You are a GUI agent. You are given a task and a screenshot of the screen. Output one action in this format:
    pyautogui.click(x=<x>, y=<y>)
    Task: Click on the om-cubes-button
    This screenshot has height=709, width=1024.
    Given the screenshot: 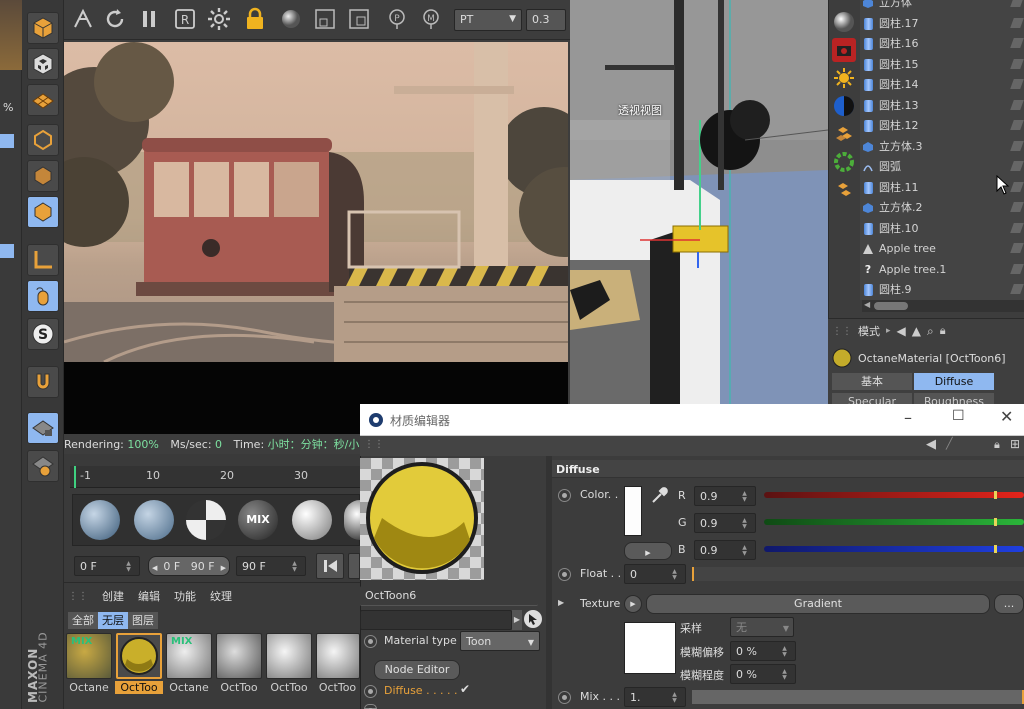 What is the action you would take?
    pyautogui.click(x=844, y=134)
    